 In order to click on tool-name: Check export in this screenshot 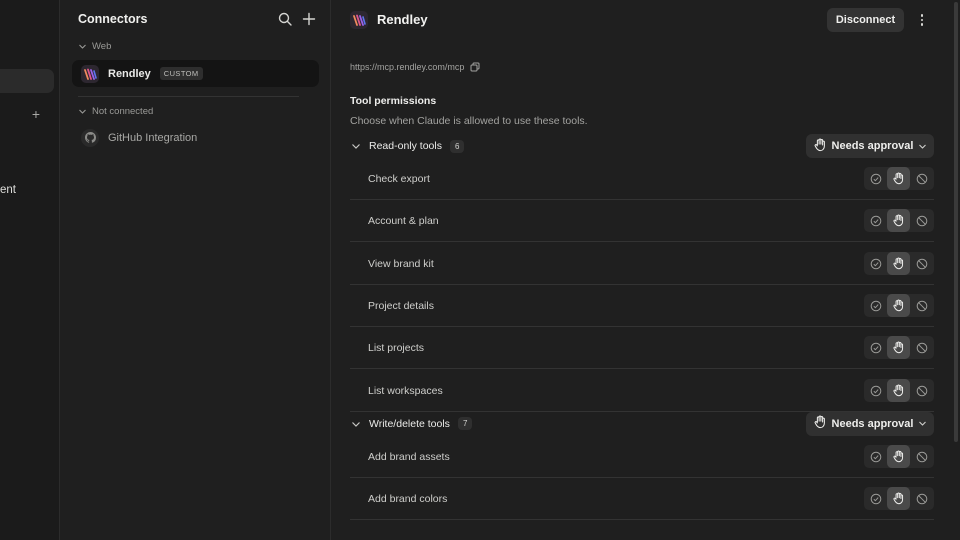, I will do `click(399, 178)`.